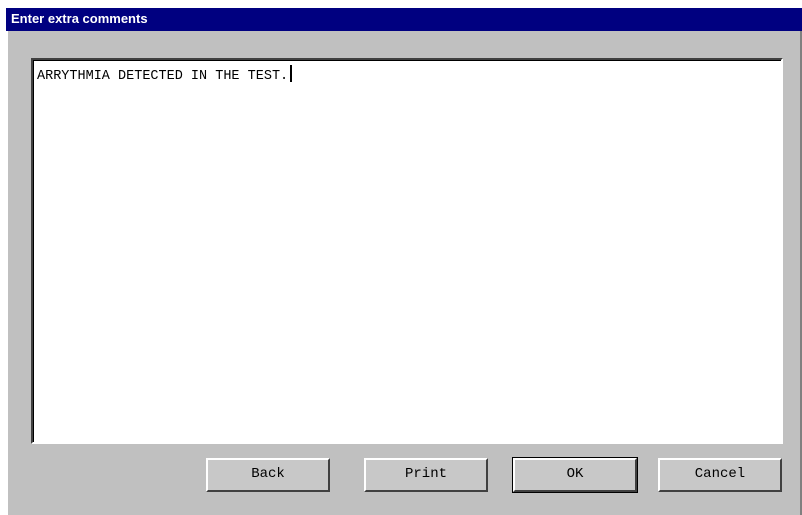  What do you see at coordinates (720, 475) in the screenshot?
I see `cancel-button: Cancel` at bounding box center [720, 475].